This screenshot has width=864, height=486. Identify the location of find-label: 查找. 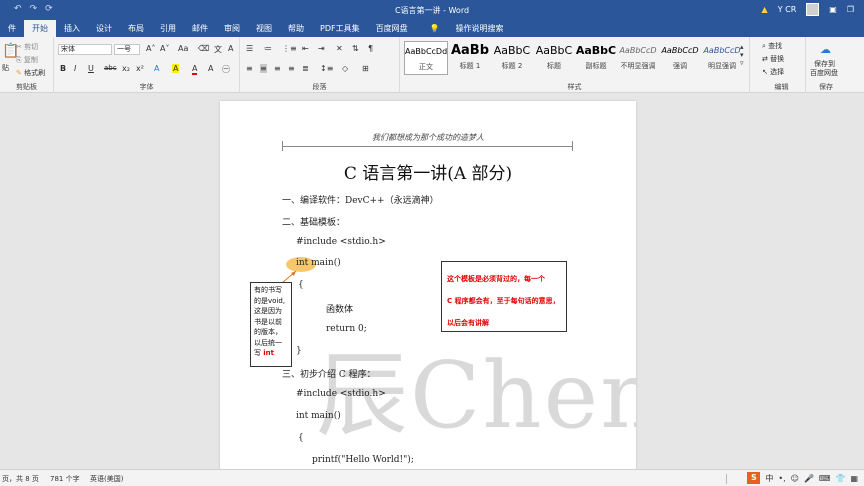
(775, 46).